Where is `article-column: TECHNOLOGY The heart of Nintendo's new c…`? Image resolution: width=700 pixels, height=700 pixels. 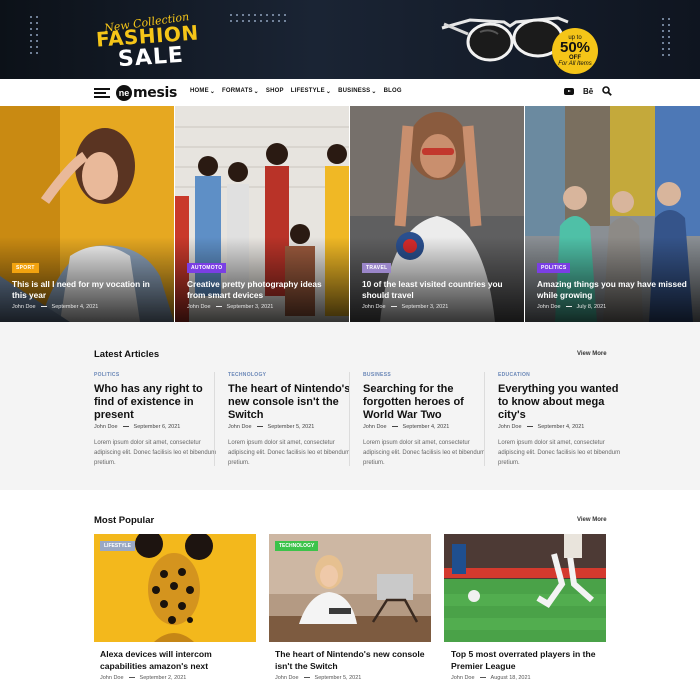 article-column: TECHNOLOGY The heart of Nintendo's new c… is located at coordinates (290, 419).